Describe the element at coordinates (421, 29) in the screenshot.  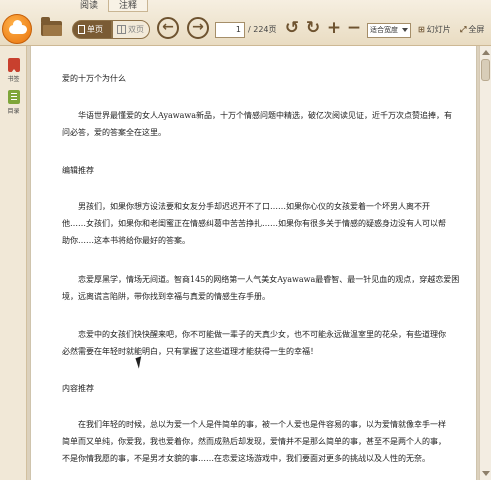
I see `slideshow-icon: ⊞` at that location.